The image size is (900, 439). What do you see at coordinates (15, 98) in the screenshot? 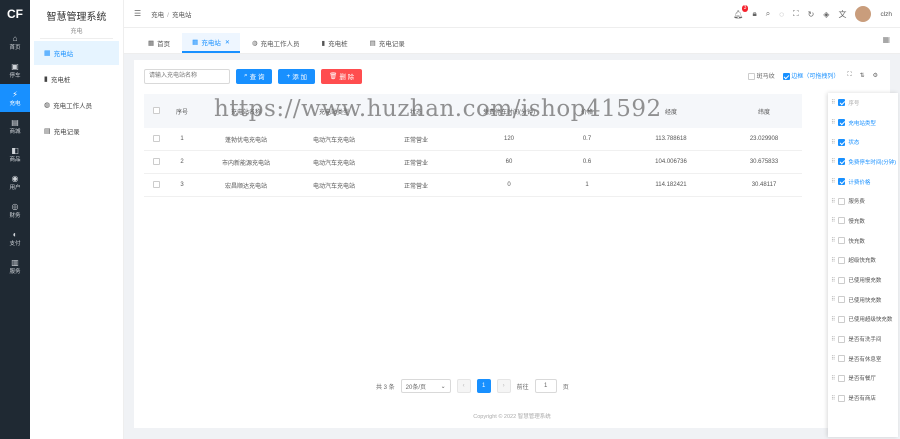
I see `nav-charging: ⚡ 充电` at bounding box center [15, 98].